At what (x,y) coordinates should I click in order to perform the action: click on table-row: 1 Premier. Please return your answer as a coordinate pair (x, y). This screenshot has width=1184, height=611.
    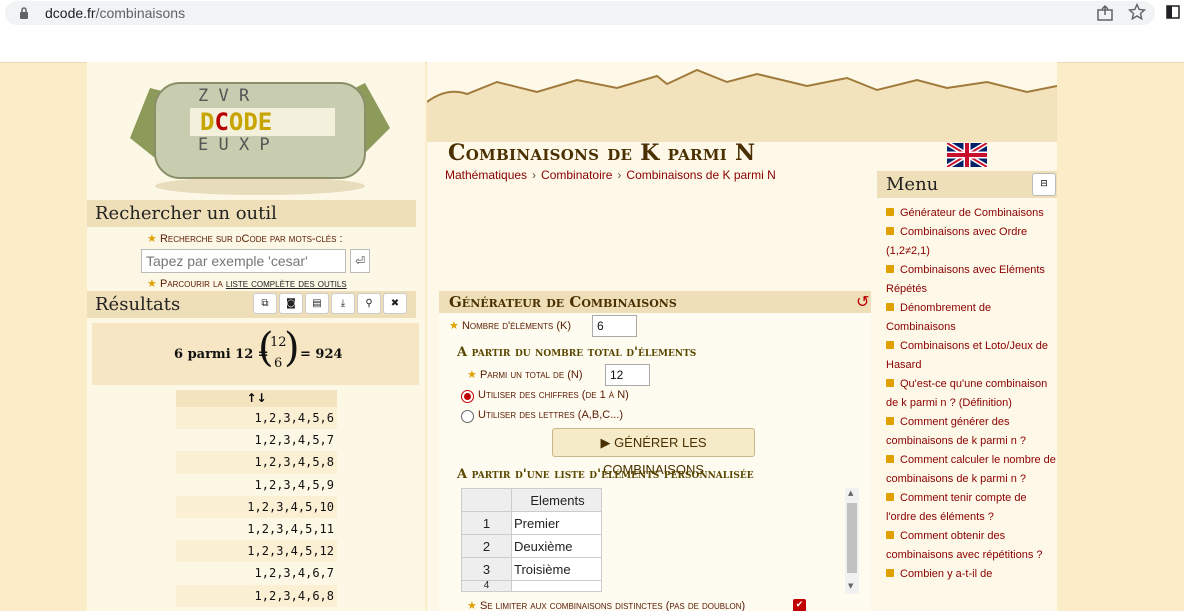
    Looking at the image, I should click on (531, 523).